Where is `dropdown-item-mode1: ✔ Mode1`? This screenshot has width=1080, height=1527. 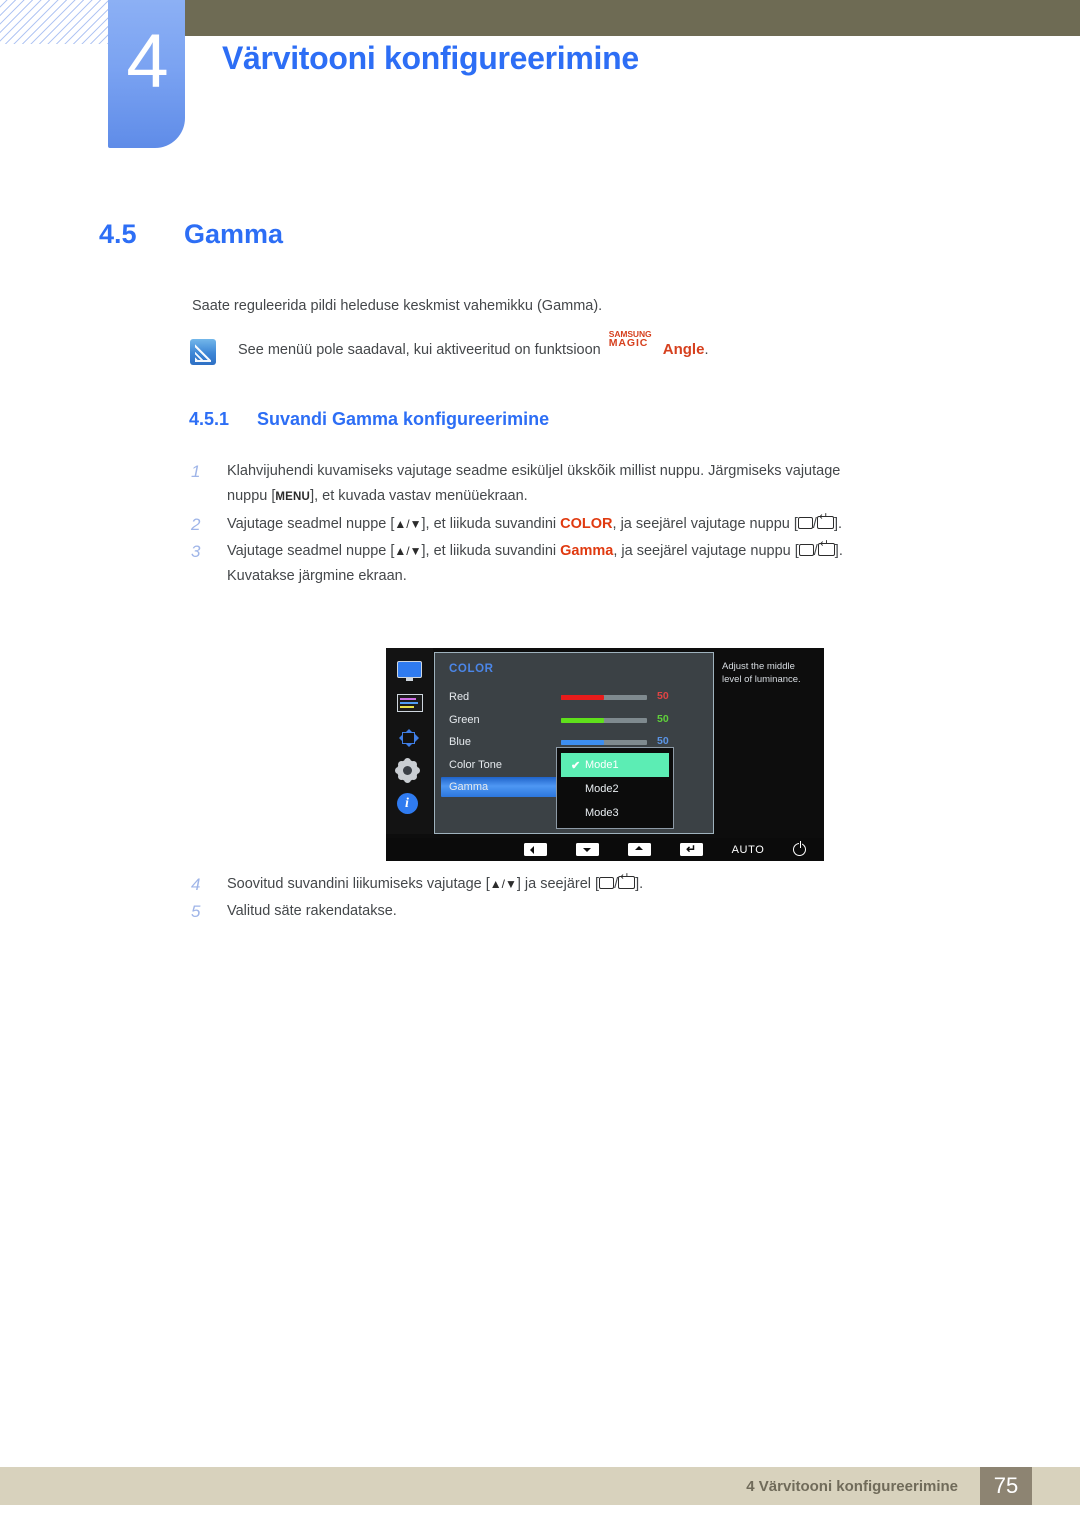 dropdown-item-mode1: ✔ Mode1 is located at coordinates (615, 765).